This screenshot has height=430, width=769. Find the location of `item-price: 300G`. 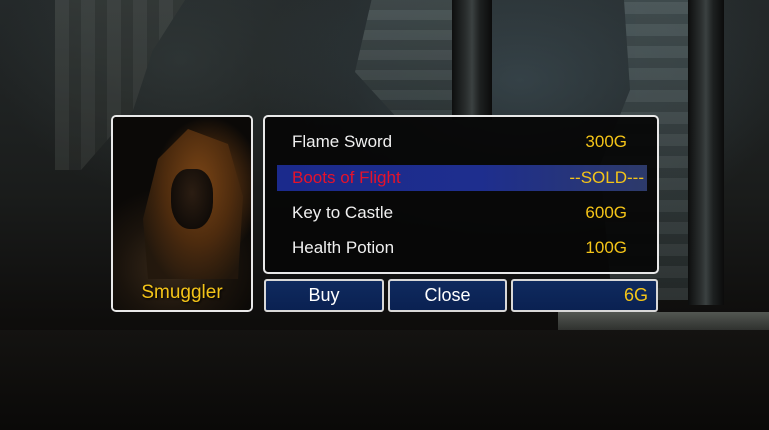

item-price: 300G is located at coordinates (606, 141).